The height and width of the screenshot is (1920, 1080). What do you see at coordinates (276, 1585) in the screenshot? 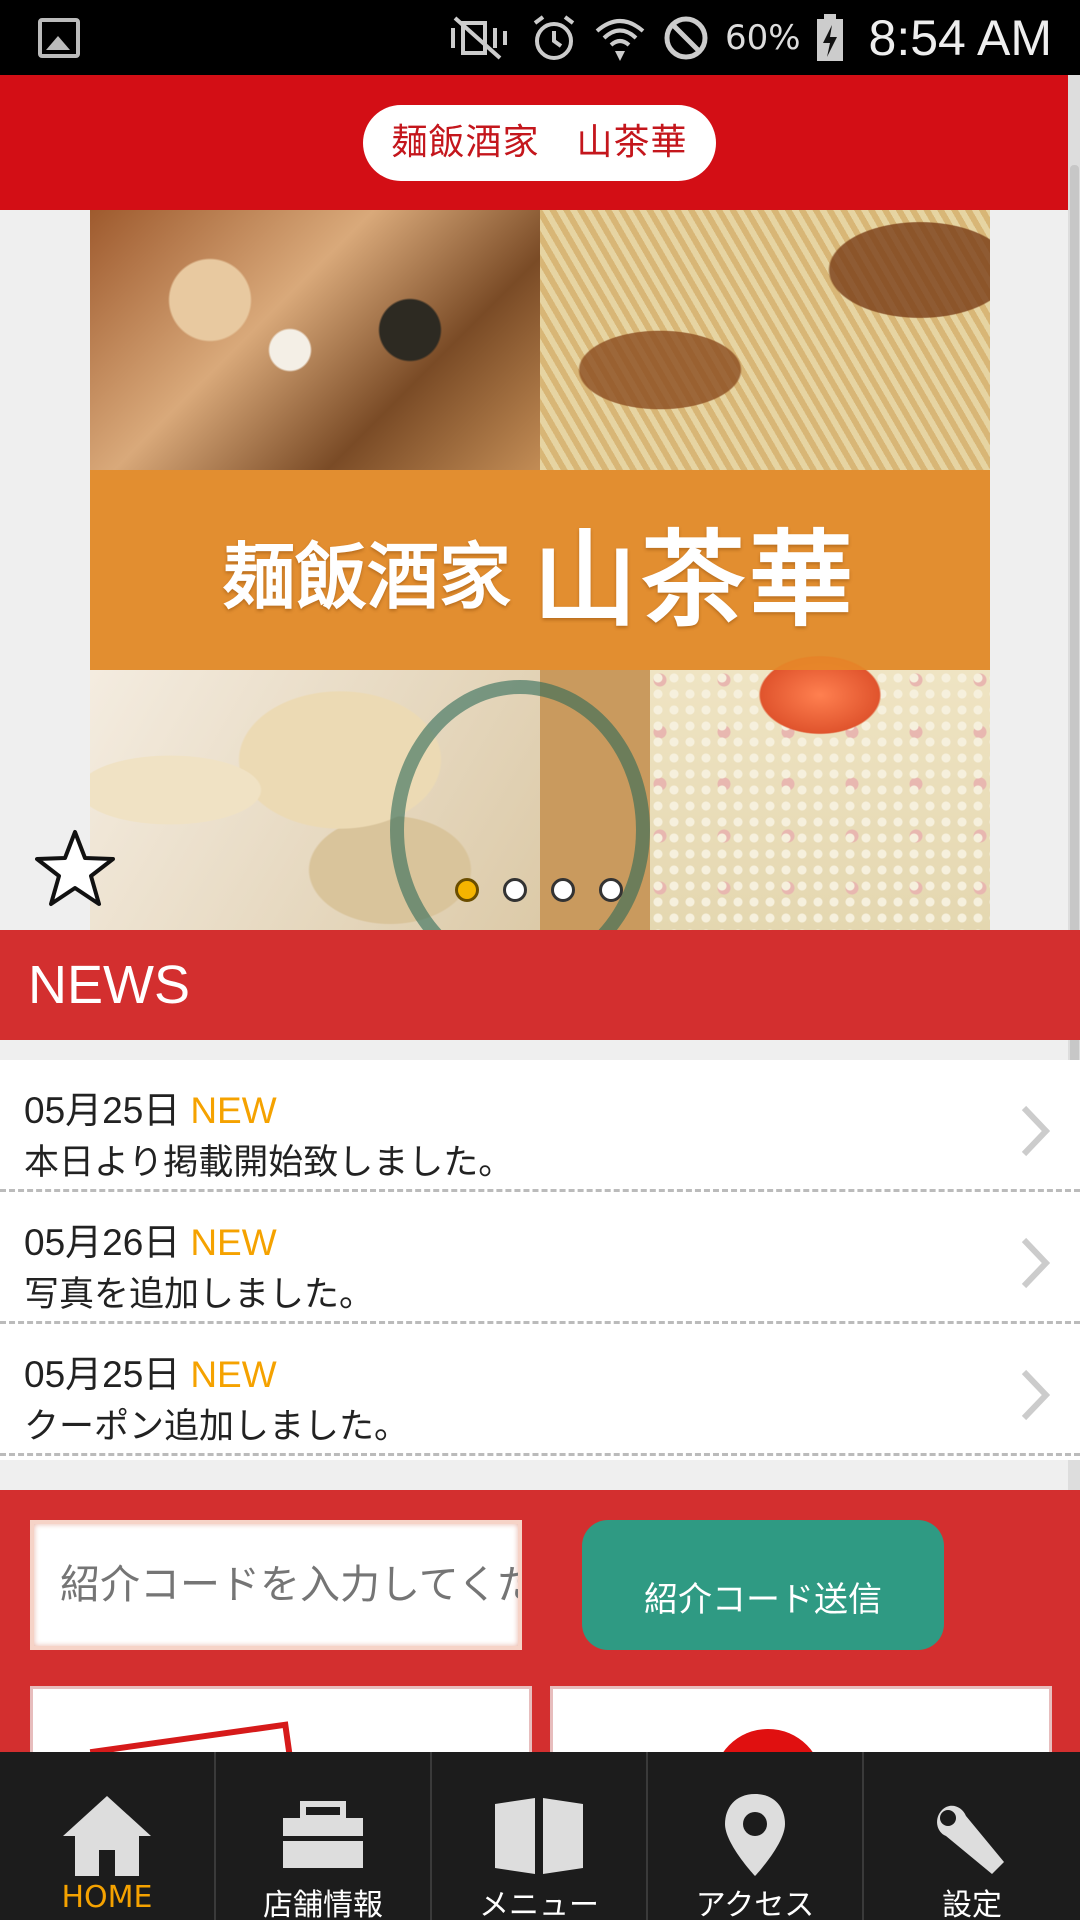
I see `referral-code-input` at bounding box center [276, 1585].